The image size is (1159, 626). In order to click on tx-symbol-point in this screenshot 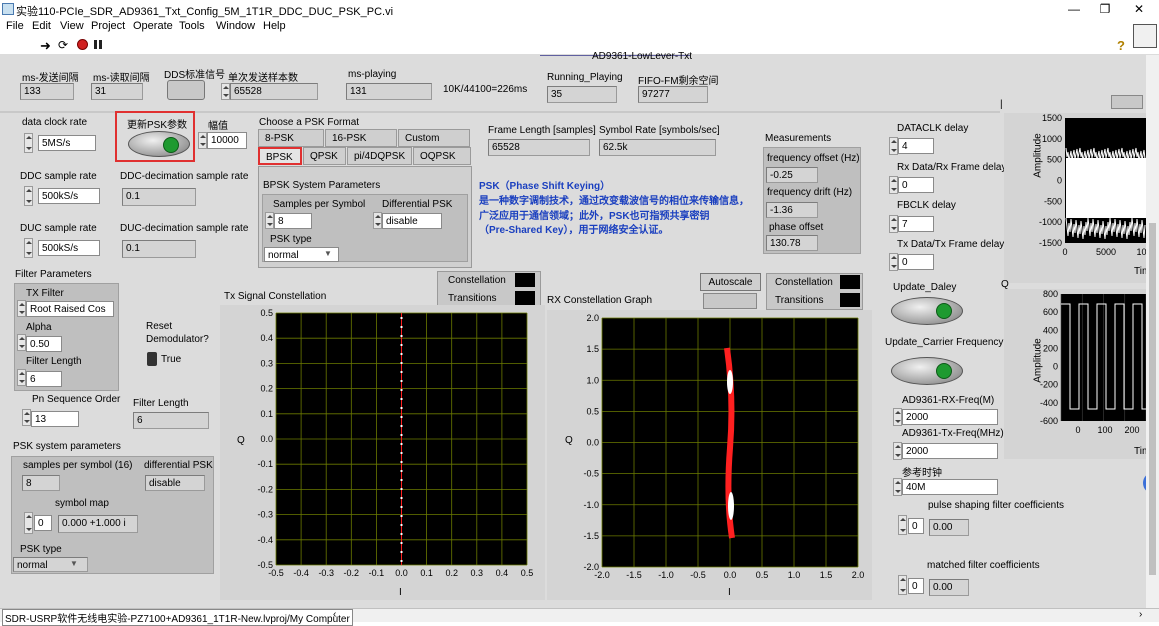, I will do `click(401, 534)`.